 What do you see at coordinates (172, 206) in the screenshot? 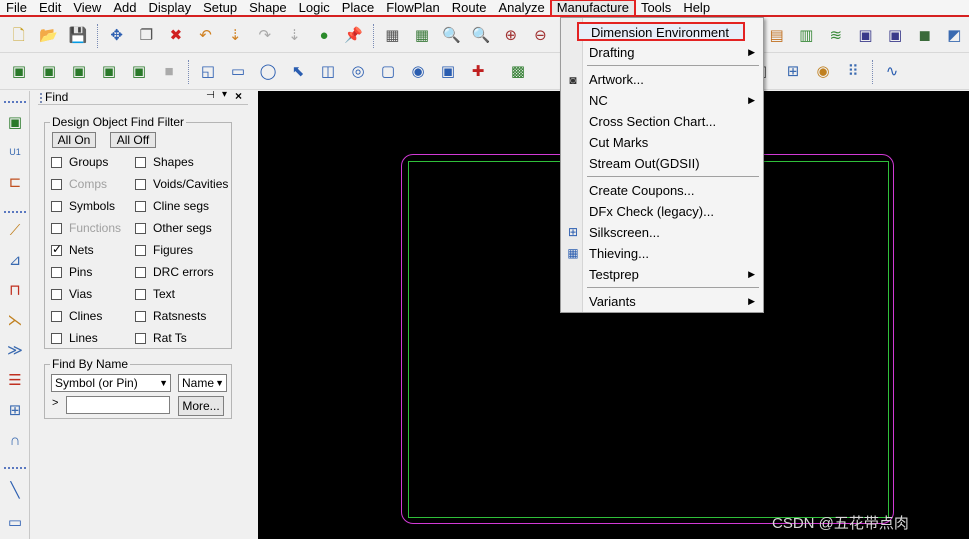
I see `filter-checkbox-row: Cline segs` at bounding box center [172, 206].